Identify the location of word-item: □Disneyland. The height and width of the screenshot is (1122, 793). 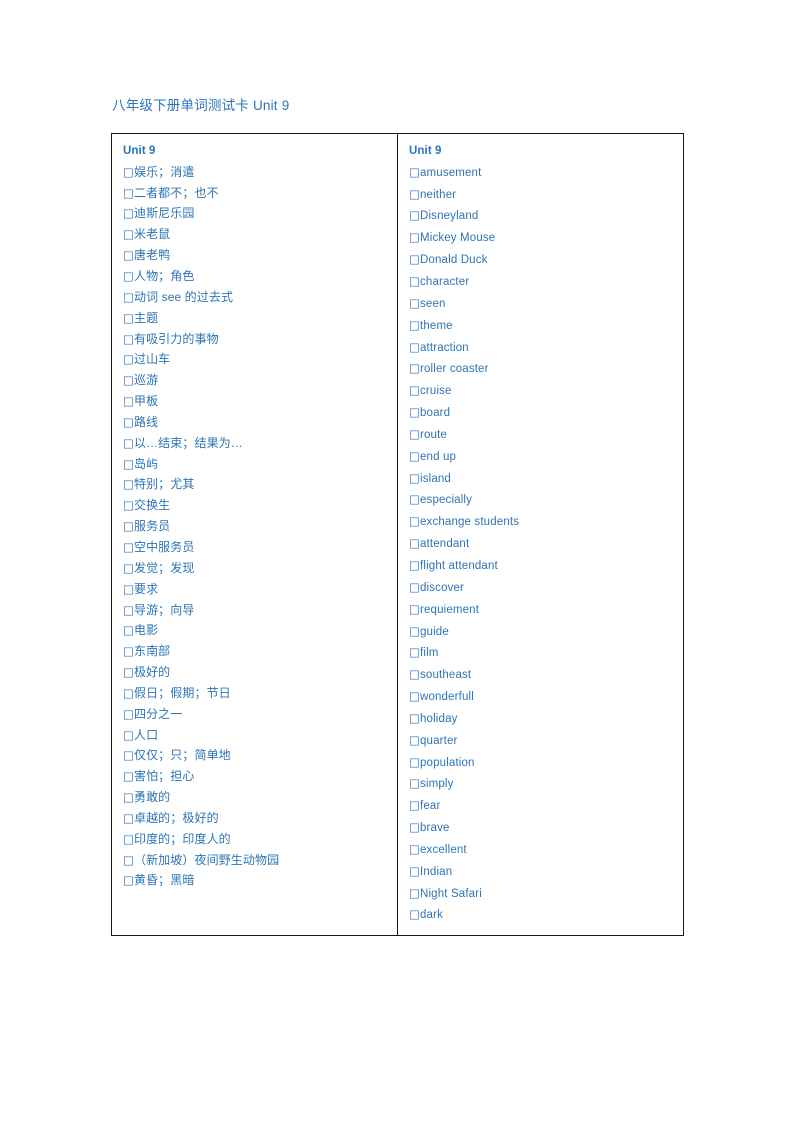
(540, 216).